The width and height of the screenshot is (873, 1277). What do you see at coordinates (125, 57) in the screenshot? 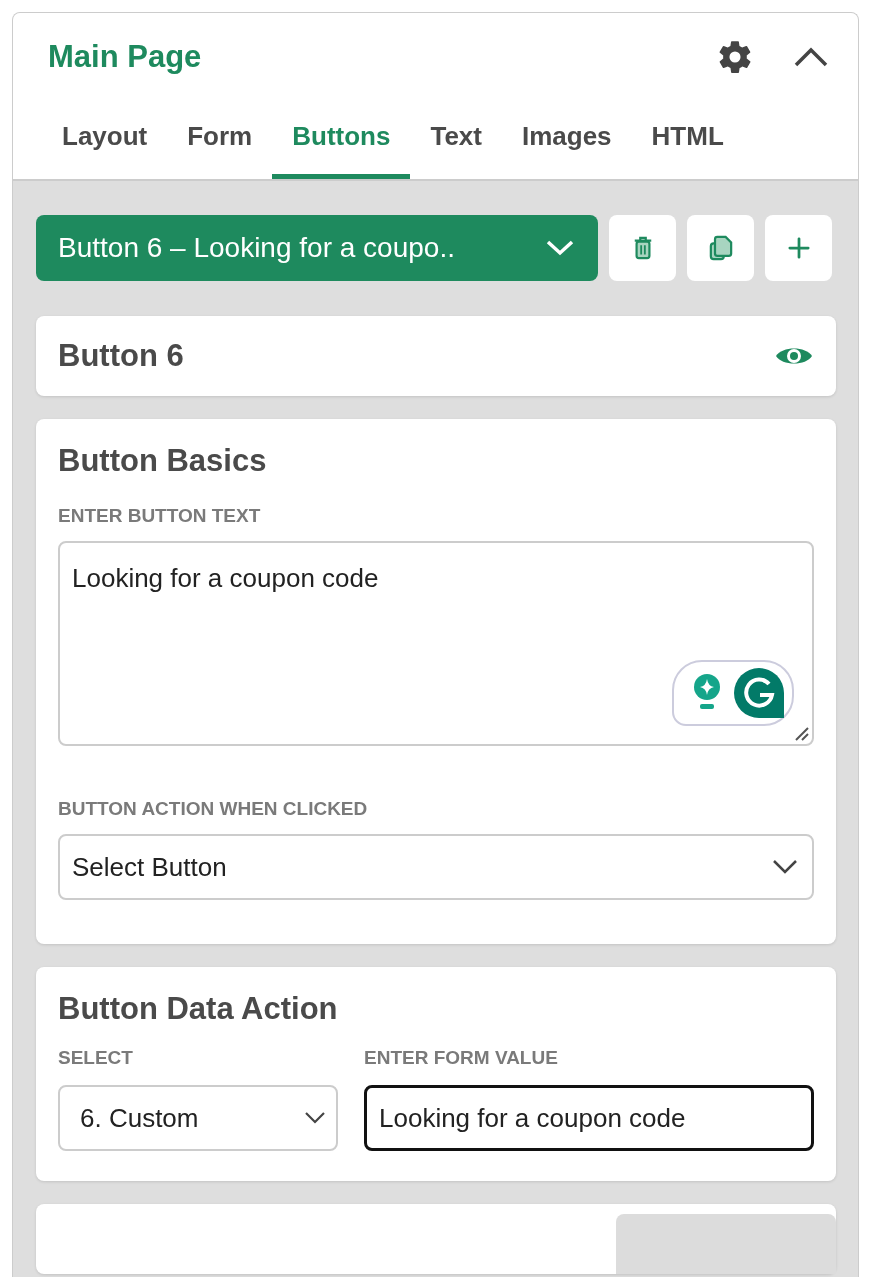
I see `panel-title: Main Page` at bounding box center [125, 57].